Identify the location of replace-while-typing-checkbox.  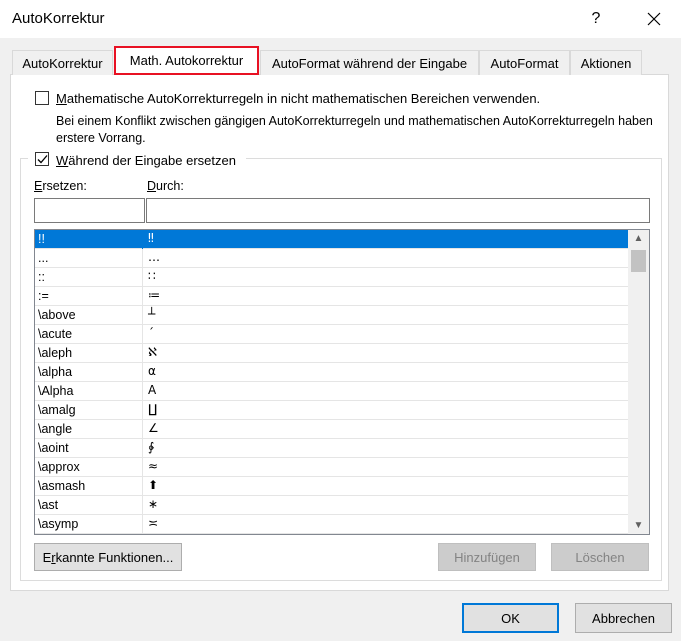
(42, 159).